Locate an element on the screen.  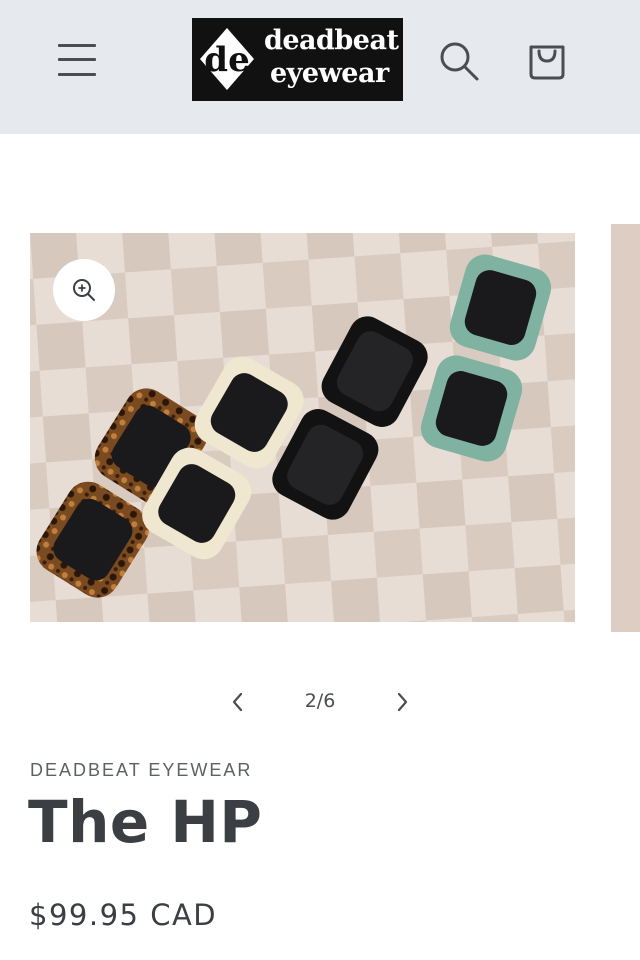
search-icon is located at coordinates (459, 61).